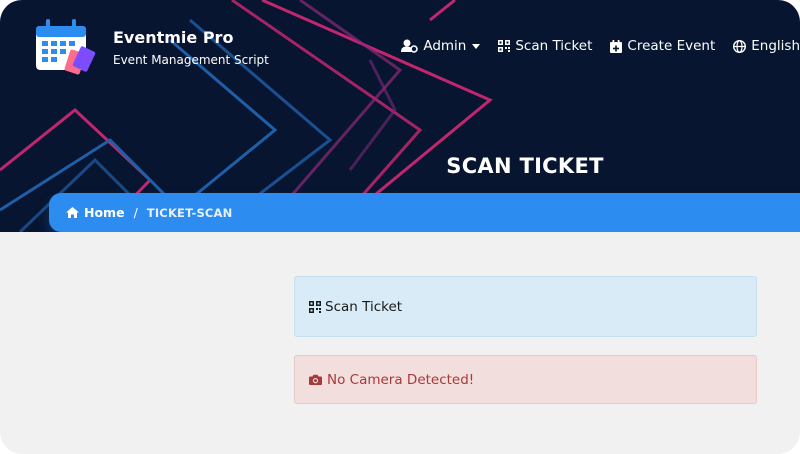  Describe the element at coordinates (364, 306) in the screenshot. I see `scan-ticket-card-label: Scan Ticket` at that location.